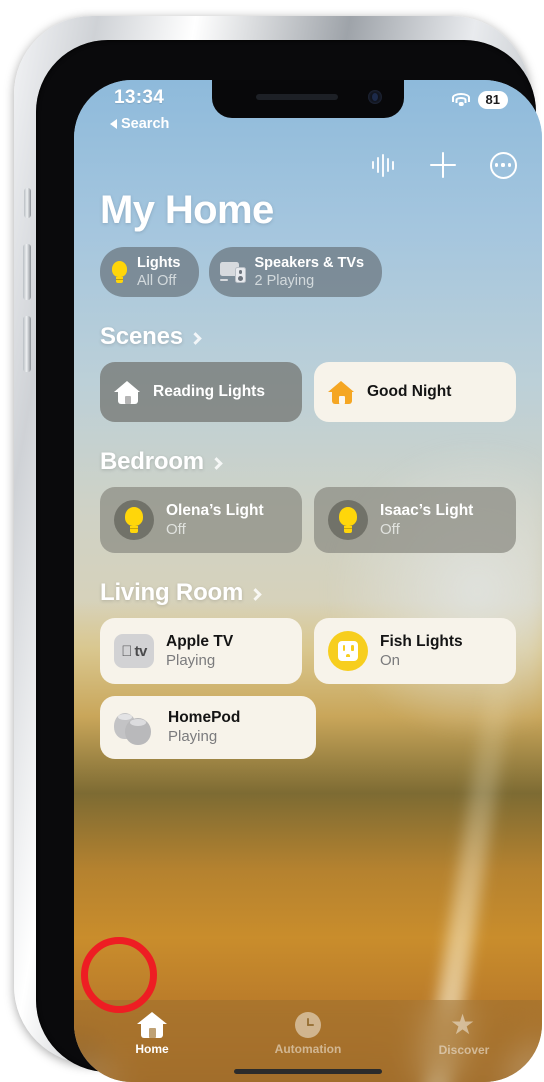 Image resolution: width=544 pixels, height=1082 pixels. Describe the element at coordinates (152, 1049) in the screenshot. I see `tab-label: Home` at that location.